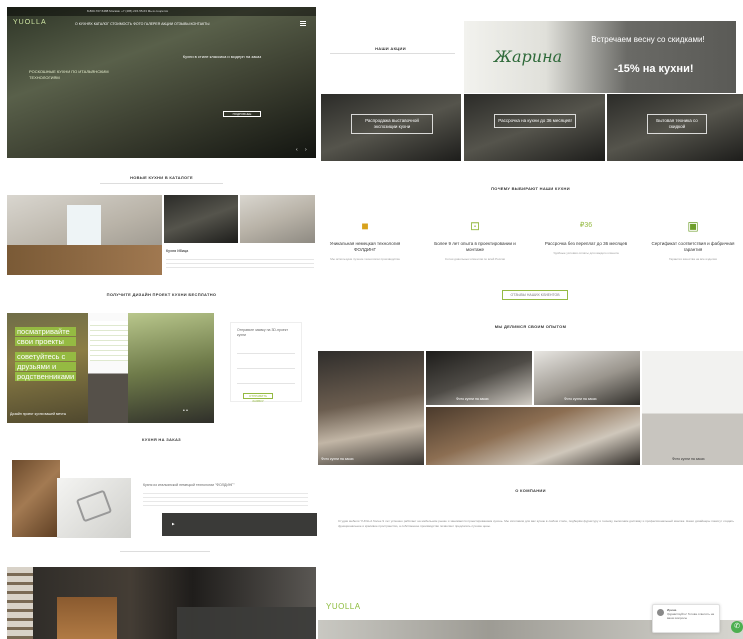  Describe the element at coordinates (693, 226) in the screenshot. I see `certificate-icon: ▣` at that location.